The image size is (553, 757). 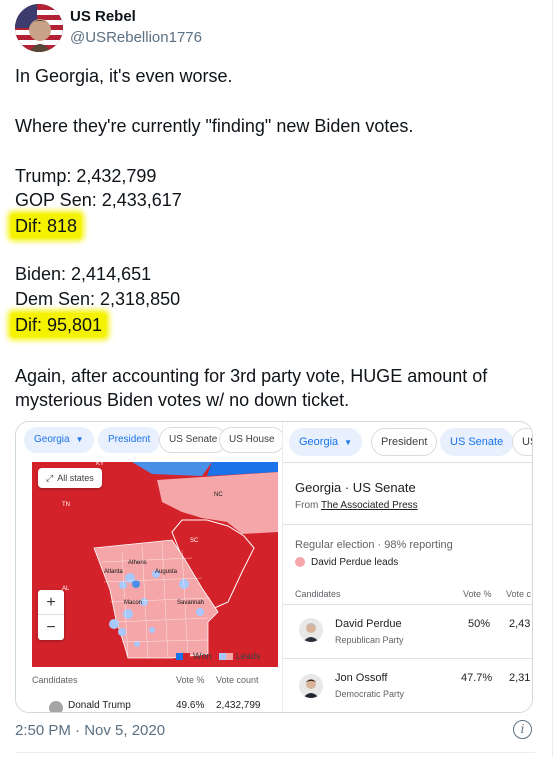 I want to click on display-name: US Rebel, so click(x=103, y=16).